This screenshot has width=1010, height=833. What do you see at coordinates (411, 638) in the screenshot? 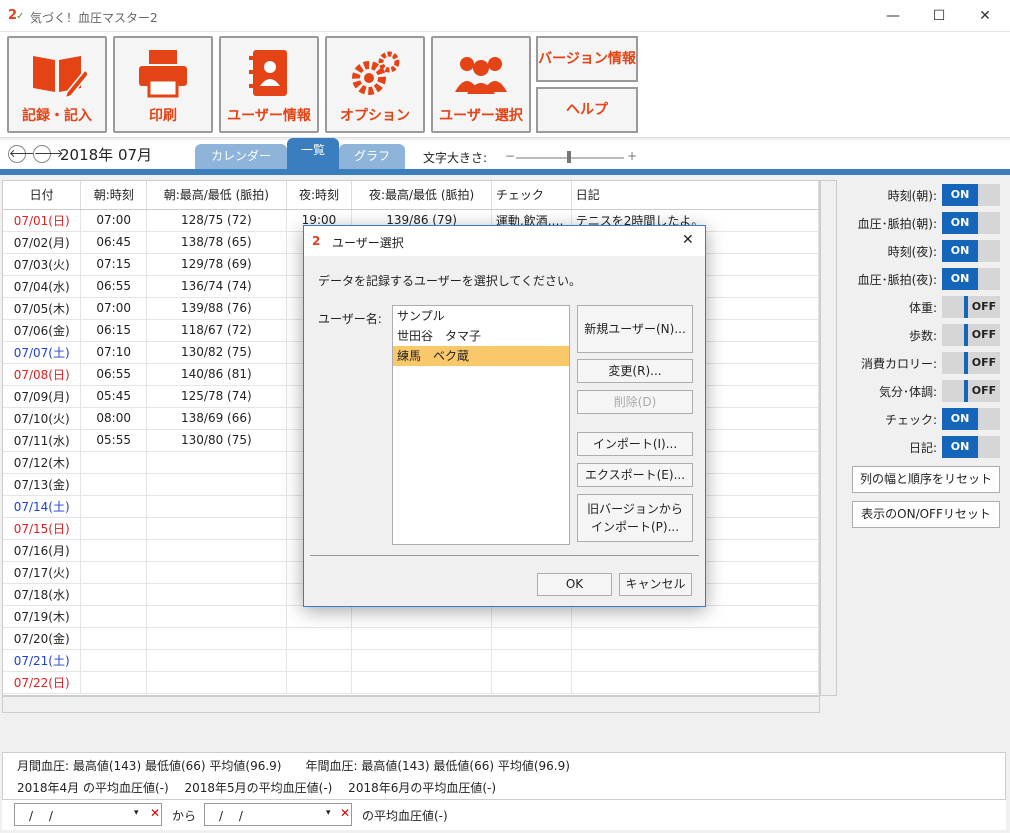
I see `table-row: 07/20(金)` at bounding box center [411, 638].